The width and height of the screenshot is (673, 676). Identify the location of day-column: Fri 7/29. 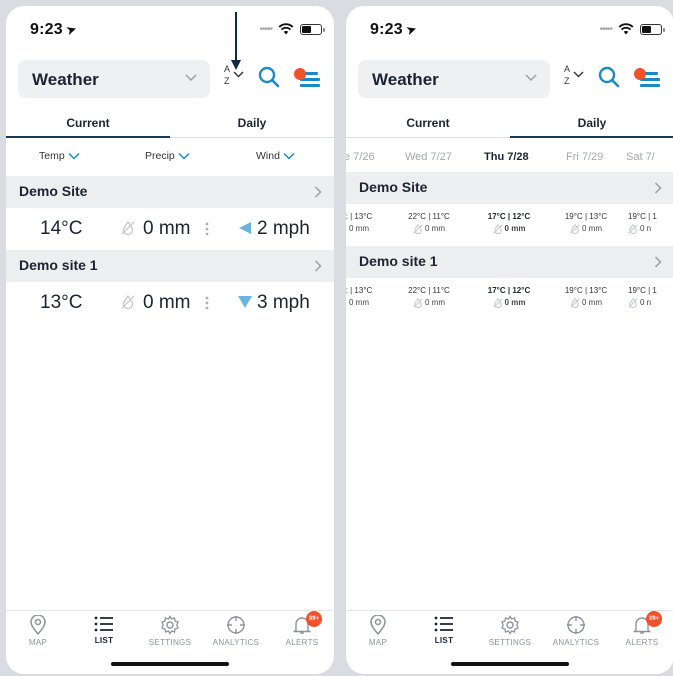
(584, 157).